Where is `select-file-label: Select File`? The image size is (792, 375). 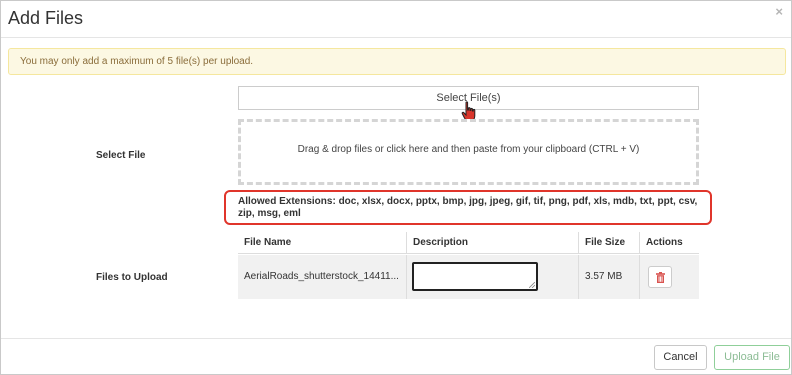 select-file-label: Select File is located at coordinates (121, 155).